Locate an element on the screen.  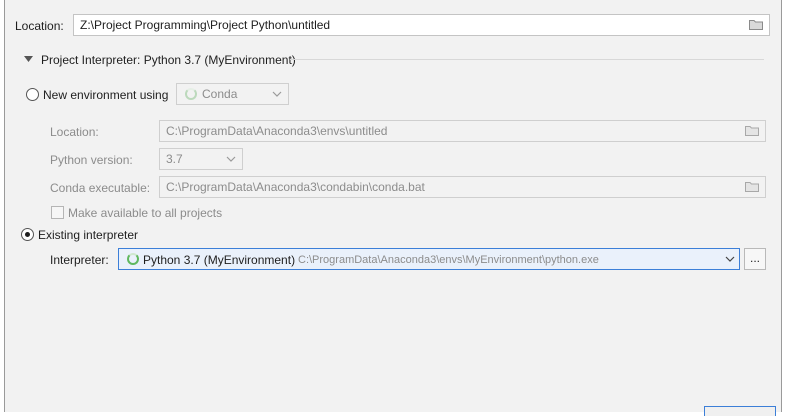
make-available-checkbox is located at coordinates (57, 212).